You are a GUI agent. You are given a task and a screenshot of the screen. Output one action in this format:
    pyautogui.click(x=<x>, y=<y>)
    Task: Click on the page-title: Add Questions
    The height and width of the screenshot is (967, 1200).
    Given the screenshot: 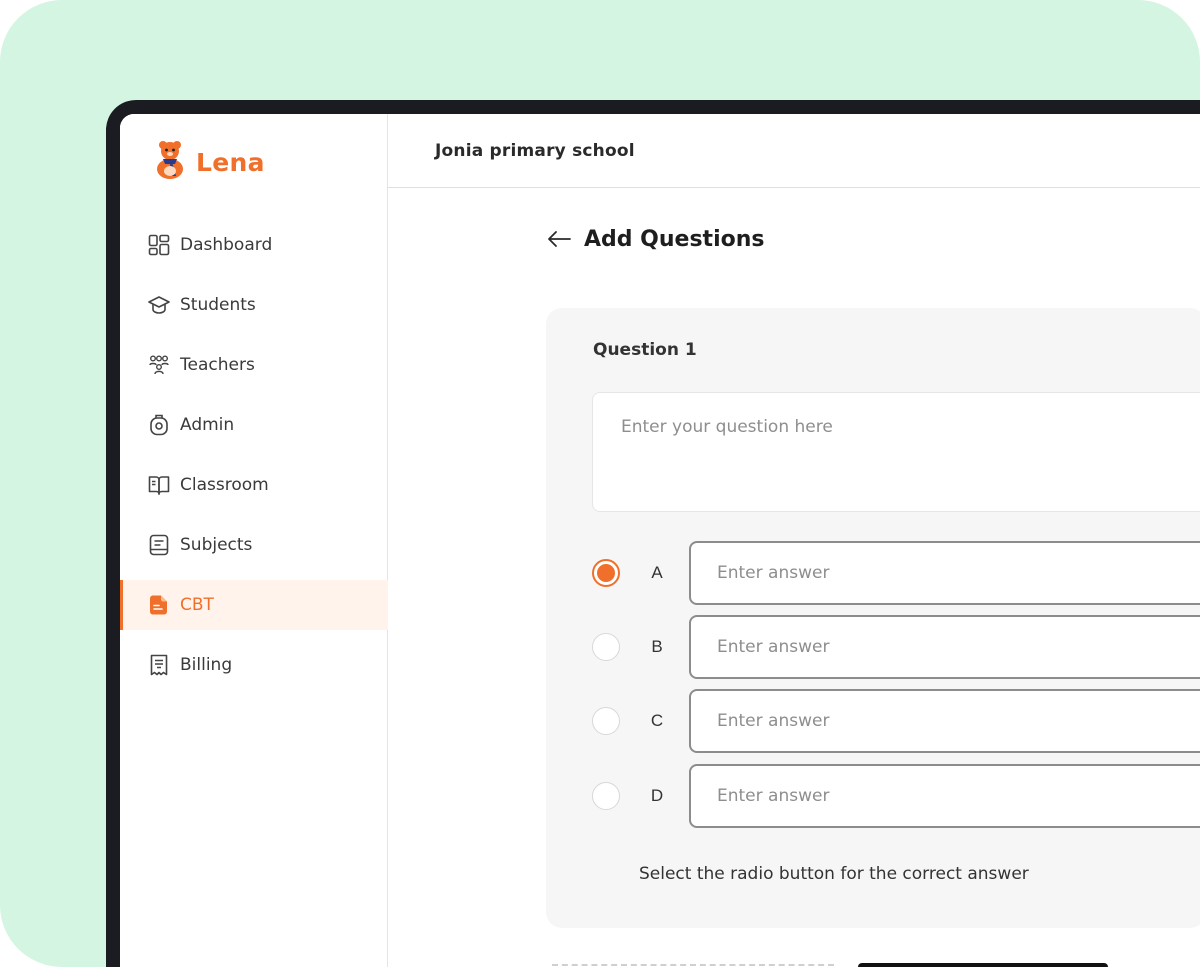 What is the action you would take?
    pyautogui.click(x=674, y=239)
    